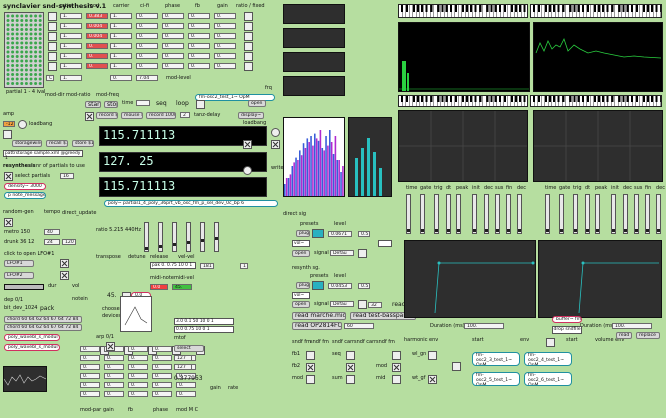 This screenshot has width=666, height=418. What do you see at coordinates (183, 367) in the screenshot?
I see `vols2-value: 127` at bounding box center [183, 367].